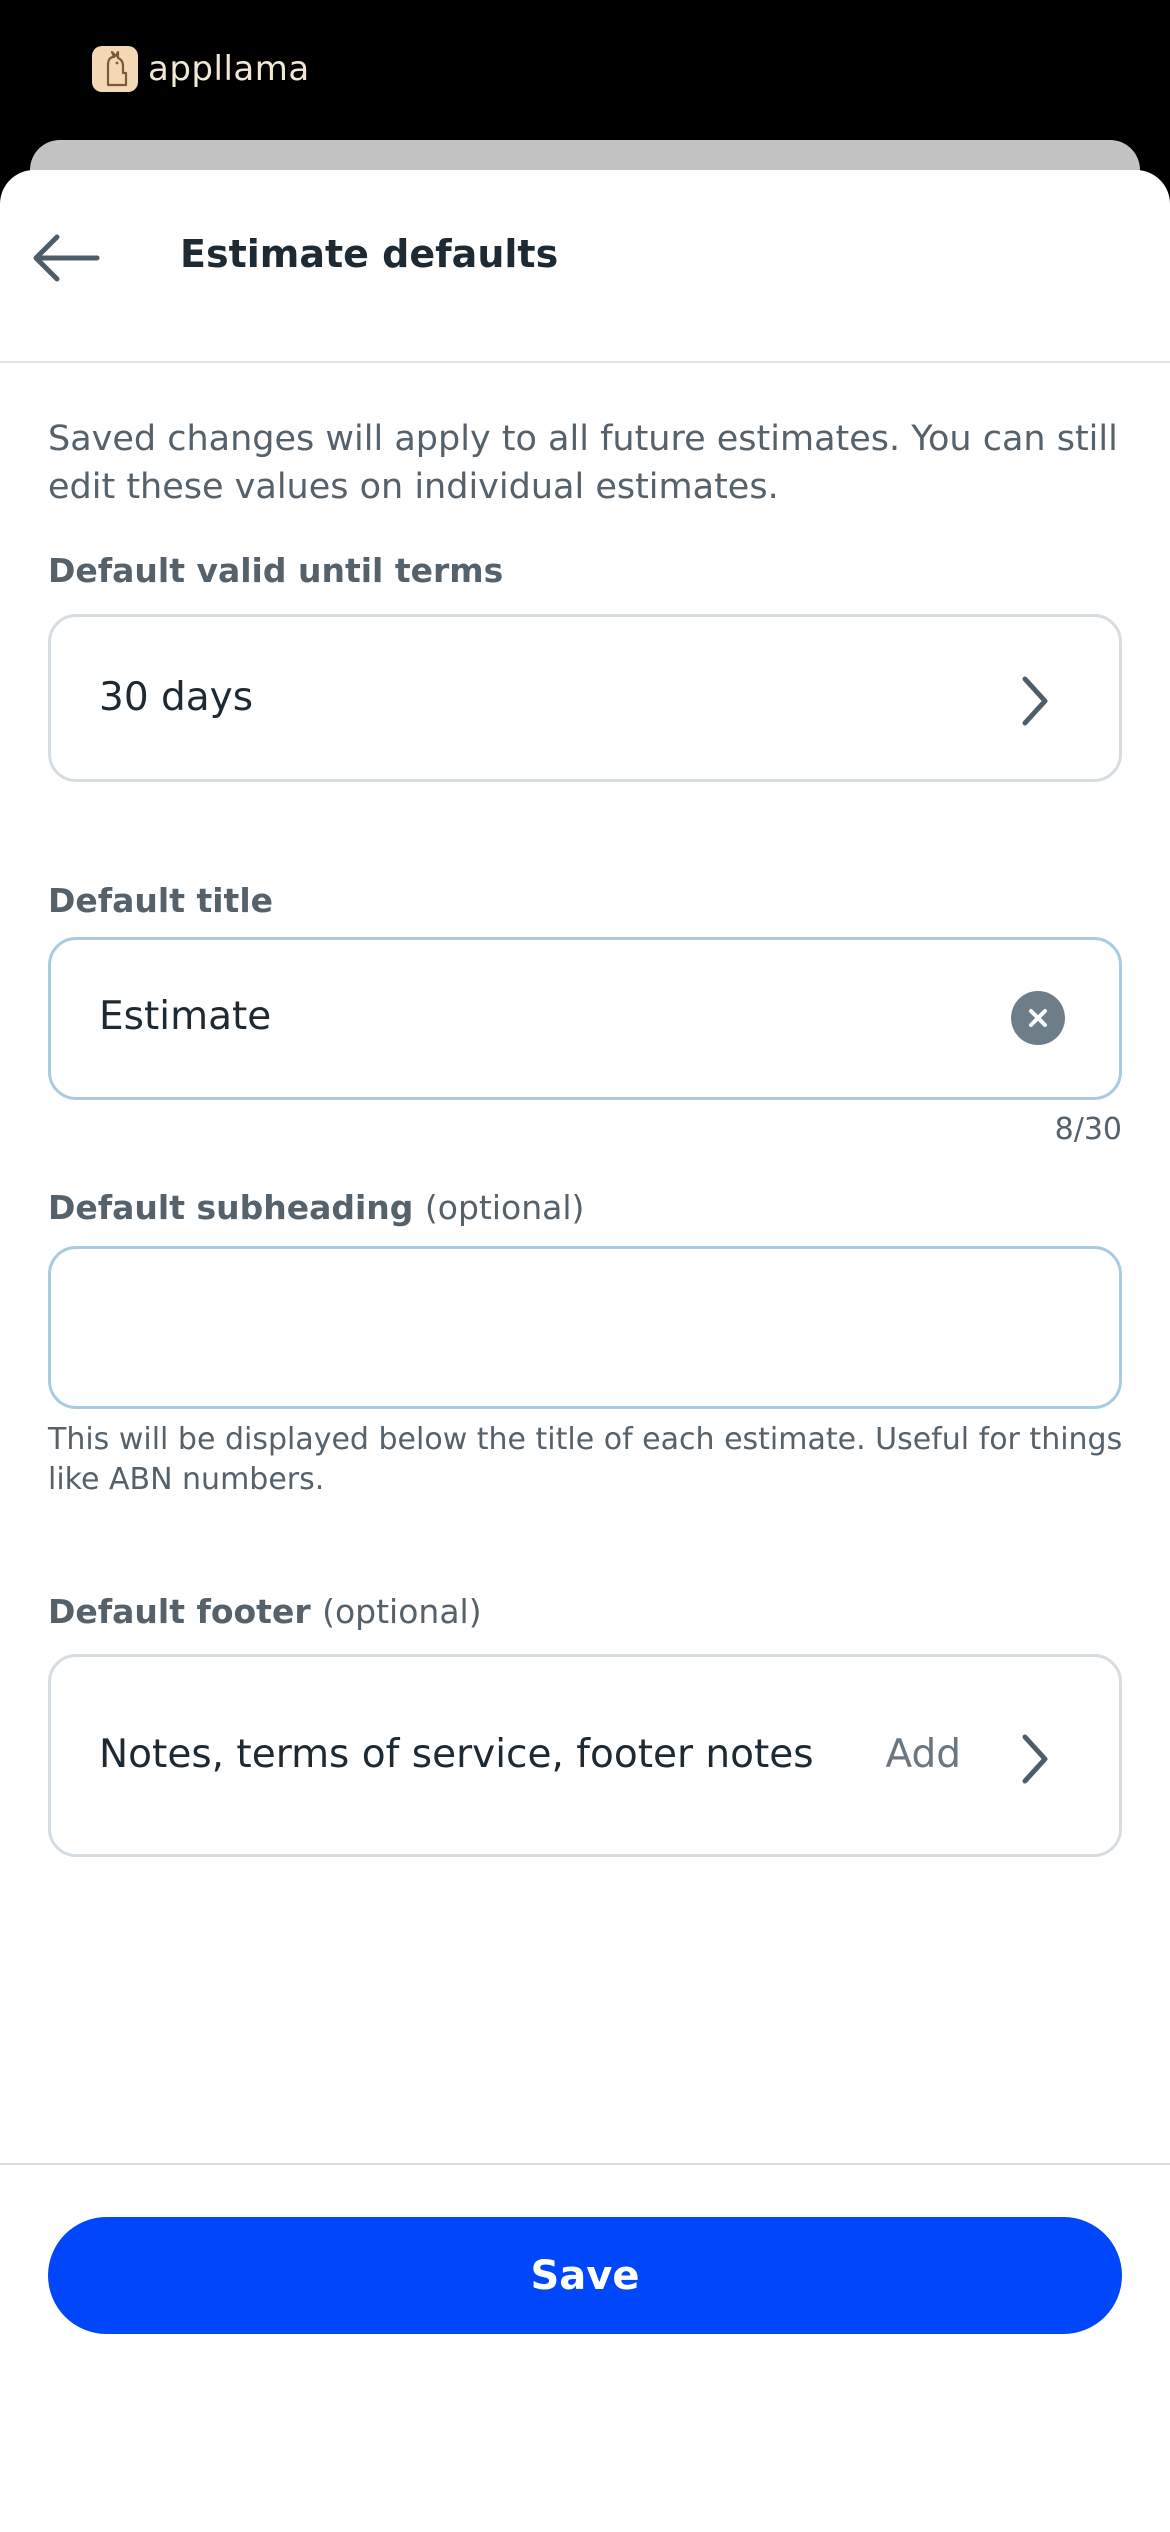  I want to click on valid-until-select: 30 days, so click(585, 698).